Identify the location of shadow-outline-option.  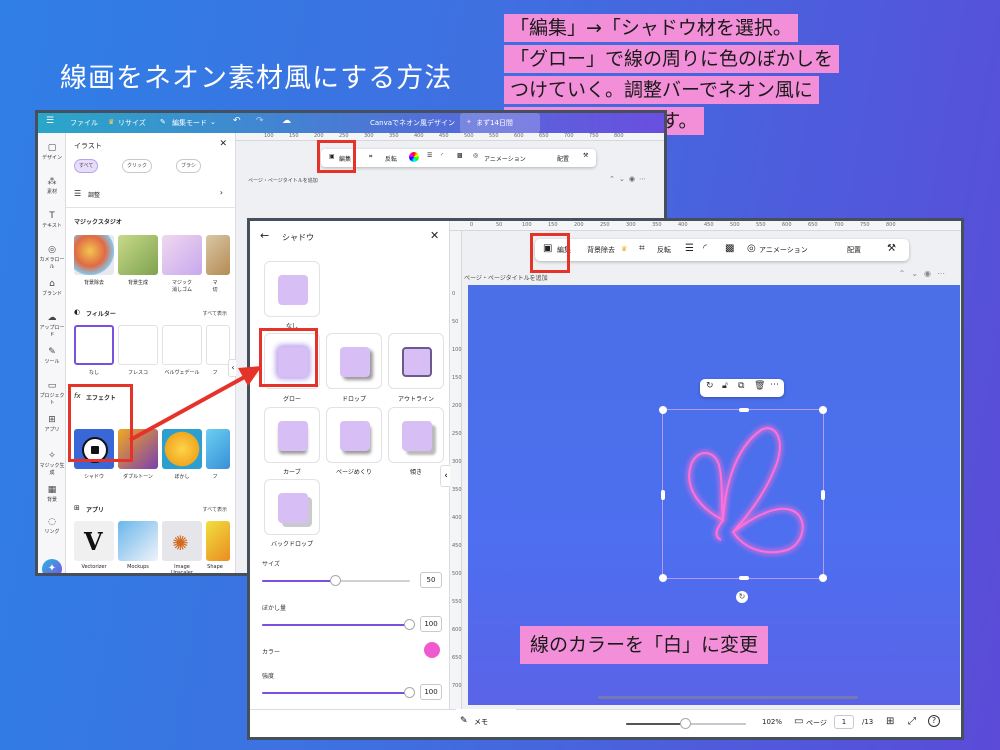
(416, 361).